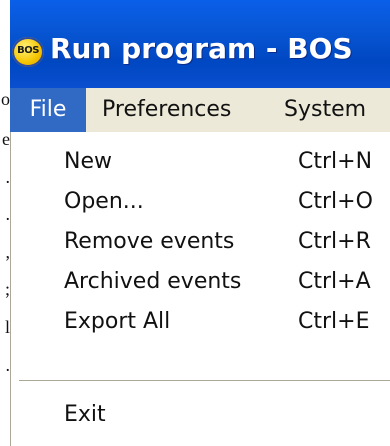  Describe the element at coordinates (200, 202) in the screenshot. I see `menu-item-open: Open... Ctrl+O` at that location.